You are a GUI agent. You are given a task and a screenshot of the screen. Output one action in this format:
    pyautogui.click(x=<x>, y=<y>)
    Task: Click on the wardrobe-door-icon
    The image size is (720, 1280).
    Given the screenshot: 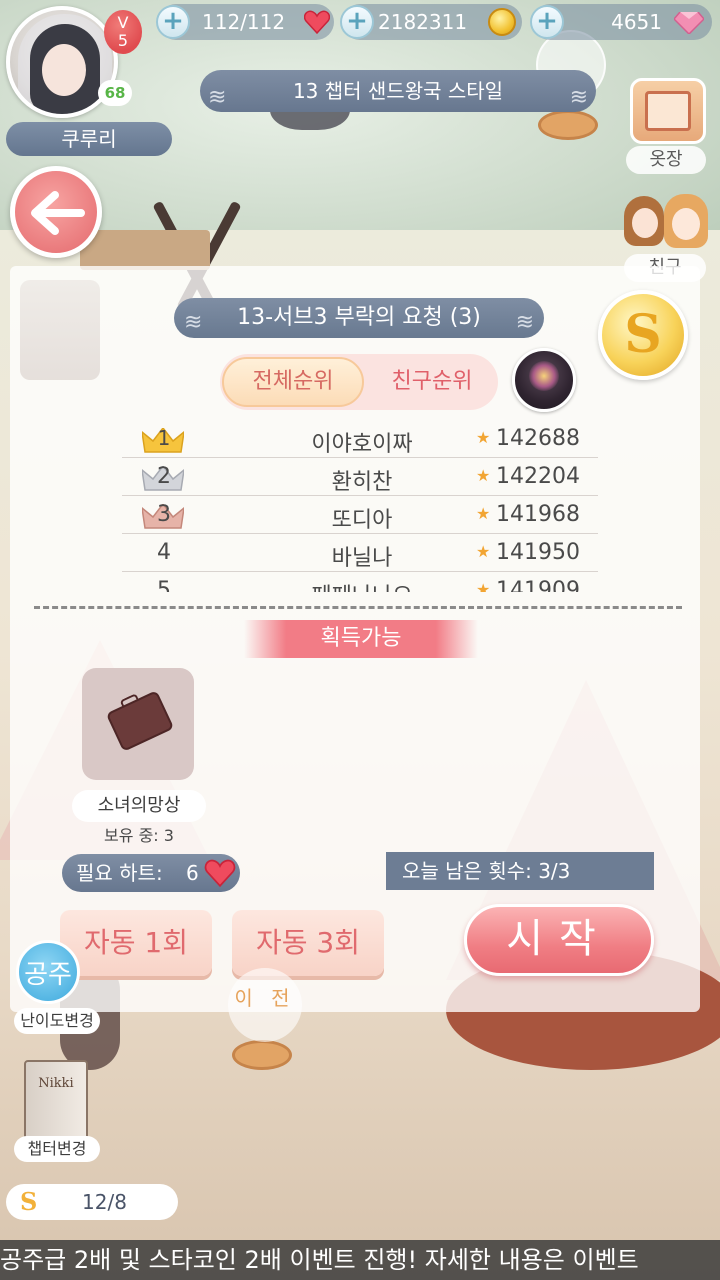 What is the action you would take?
    pyautogui.click(x=668, y=111)
    